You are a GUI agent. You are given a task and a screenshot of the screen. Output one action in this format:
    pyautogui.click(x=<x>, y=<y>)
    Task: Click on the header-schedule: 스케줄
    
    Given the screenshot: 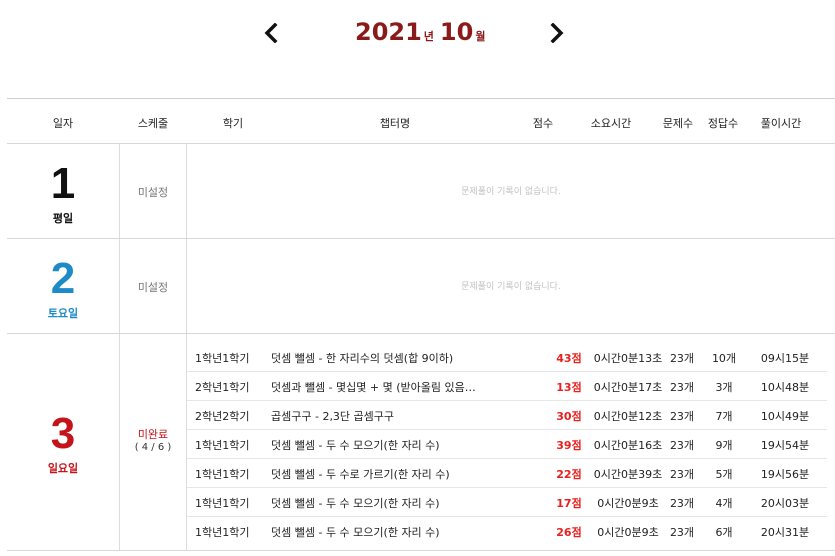 What is the action you would take?
    pyautogui.click(x=153, y=123)
    